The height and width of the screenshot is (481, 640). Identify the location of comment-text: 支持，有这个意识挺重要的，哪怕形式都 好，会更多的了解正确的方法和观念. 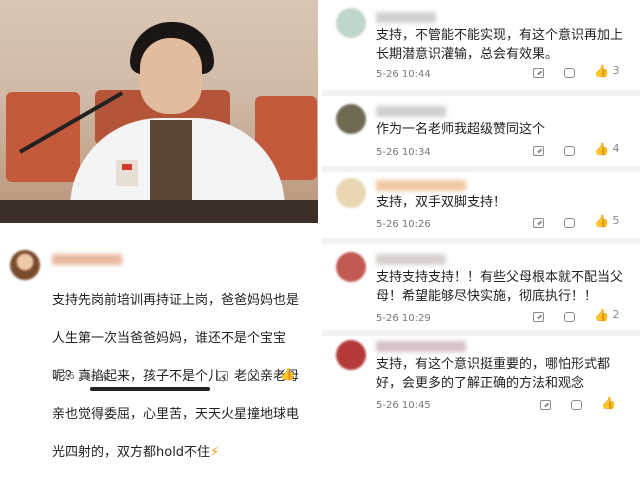
(493, 374).